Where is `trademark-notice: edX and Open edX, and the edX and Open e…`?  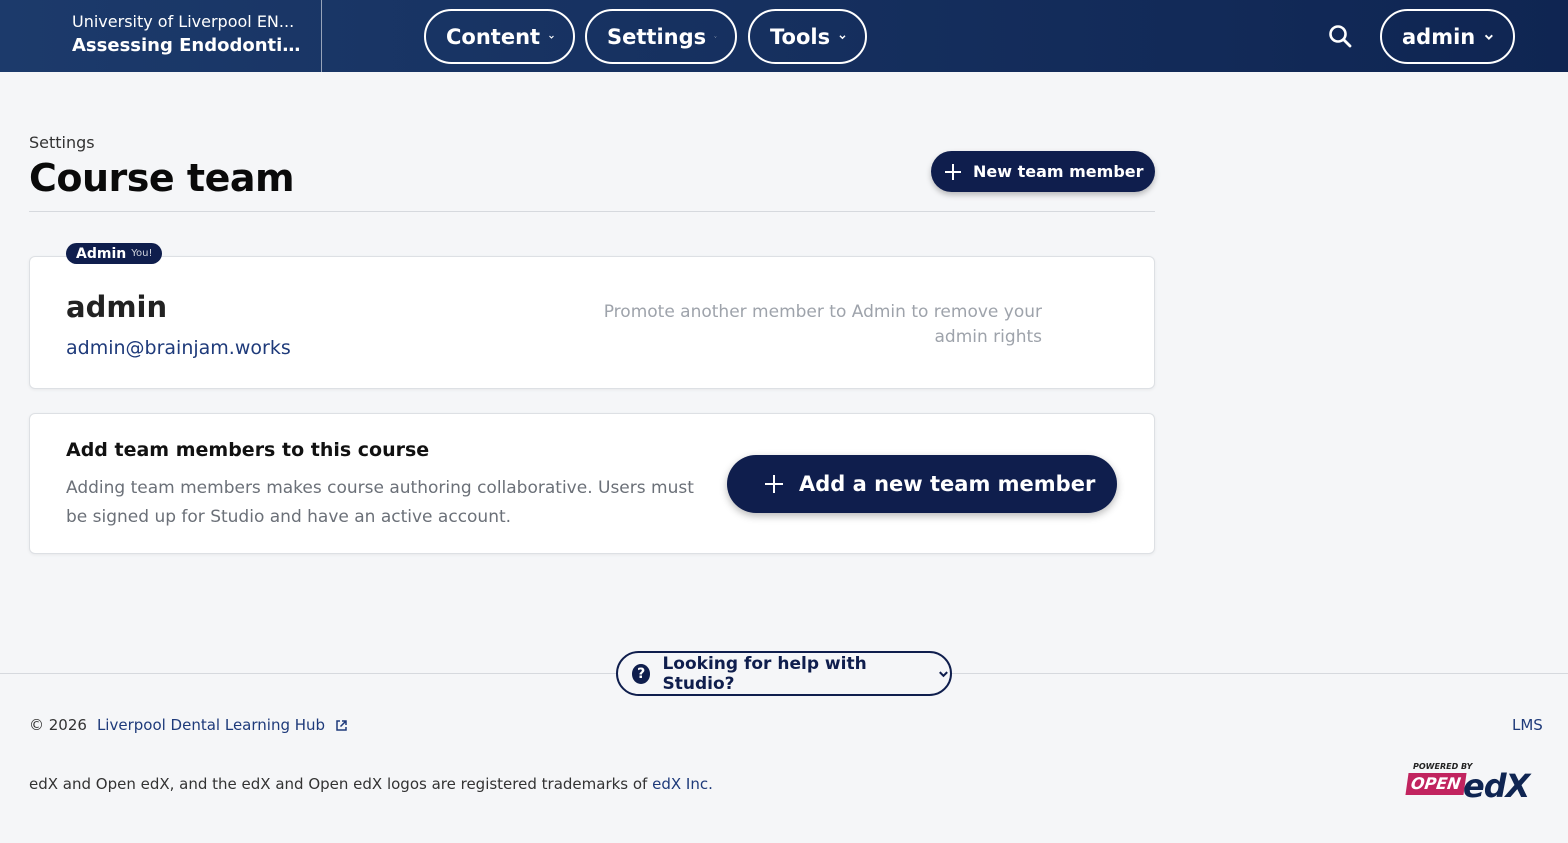 trademark-notice: edX and Open edX, and the edX and Open e… is located at coordinates (371, 784).